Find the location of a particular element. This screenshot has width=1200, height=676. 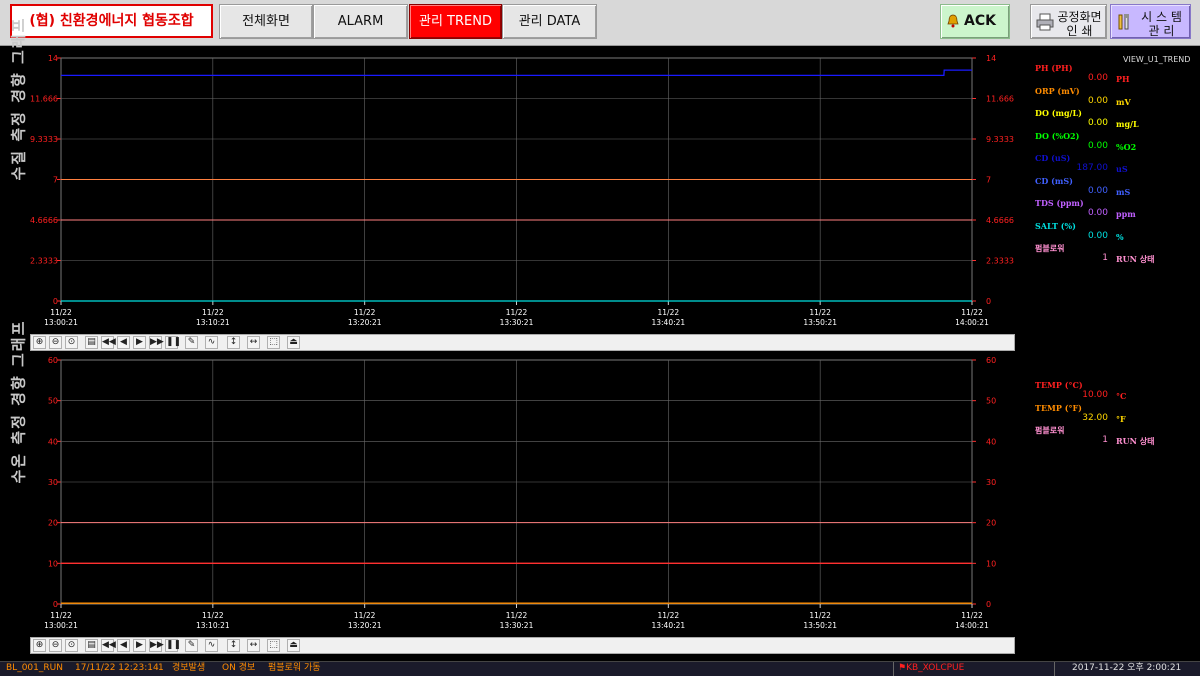

top-x-tick-time: 13:00:21 is located at coordinates (61, 322).